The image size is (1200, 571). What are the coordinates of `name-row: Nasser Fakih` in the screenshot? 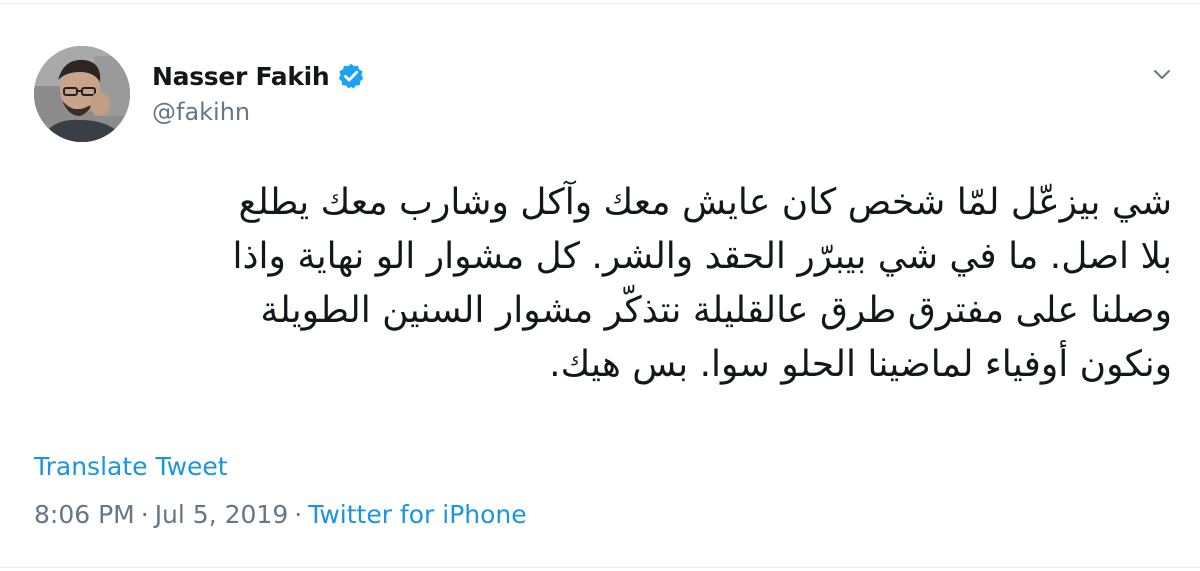 It's located at (258, 76).